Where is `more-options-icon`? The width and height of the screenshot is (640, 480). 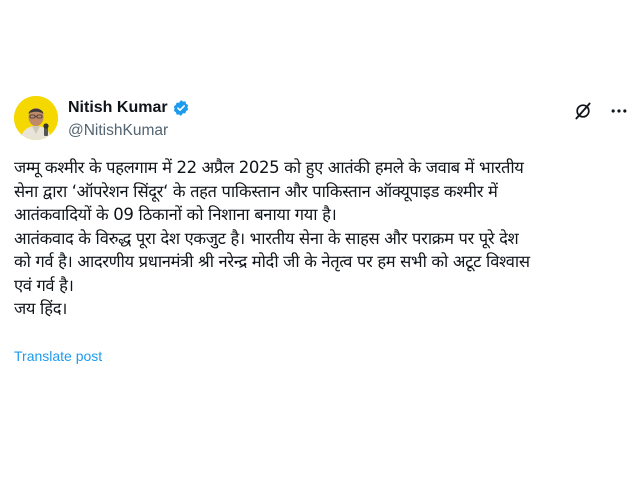
more-options-icon is located at coordinates (619, 111).